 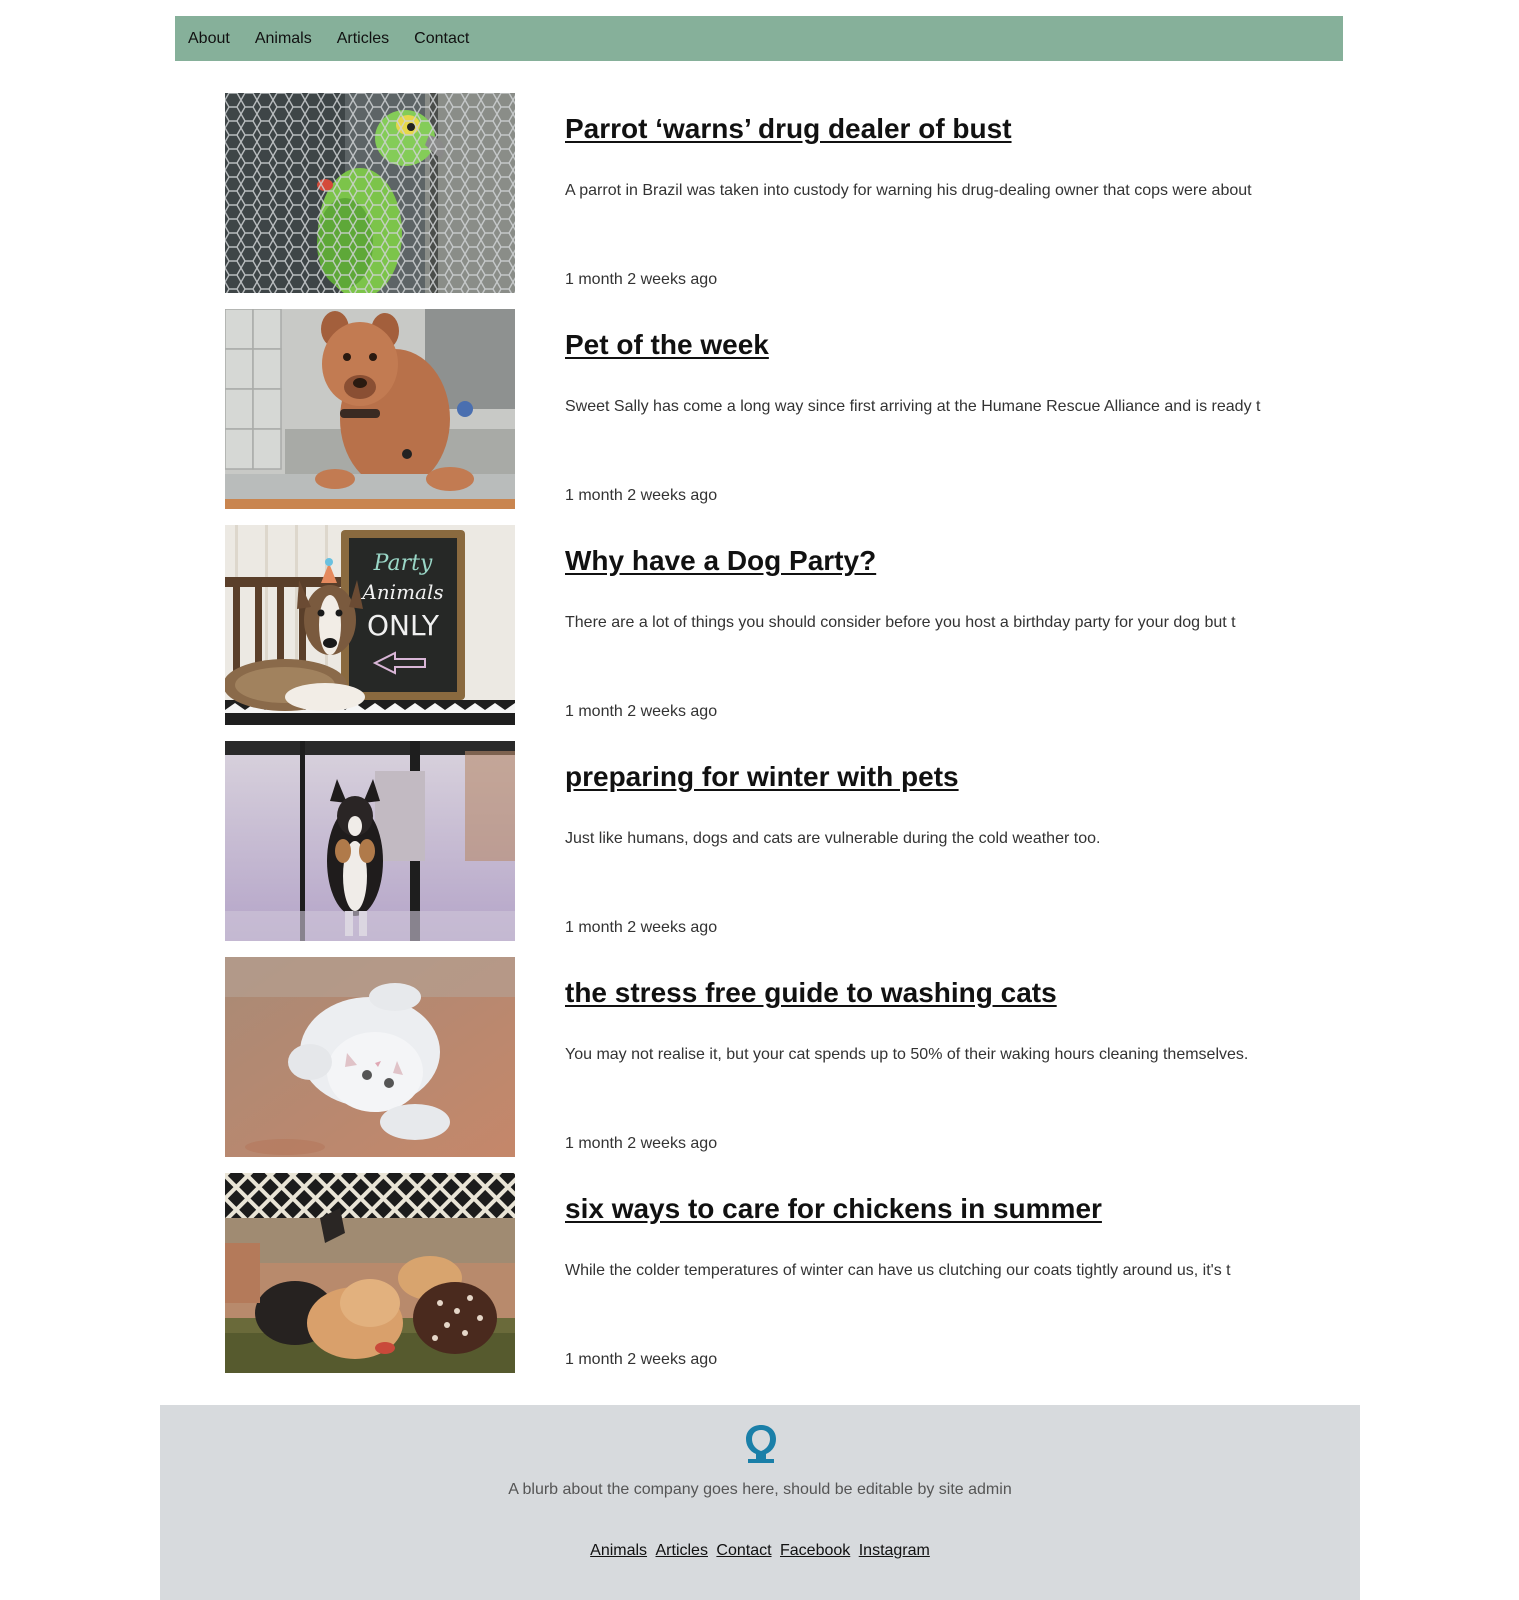 I want to click on article-title-link: the stress free guide to washing cats, so click(x=811, y=993).